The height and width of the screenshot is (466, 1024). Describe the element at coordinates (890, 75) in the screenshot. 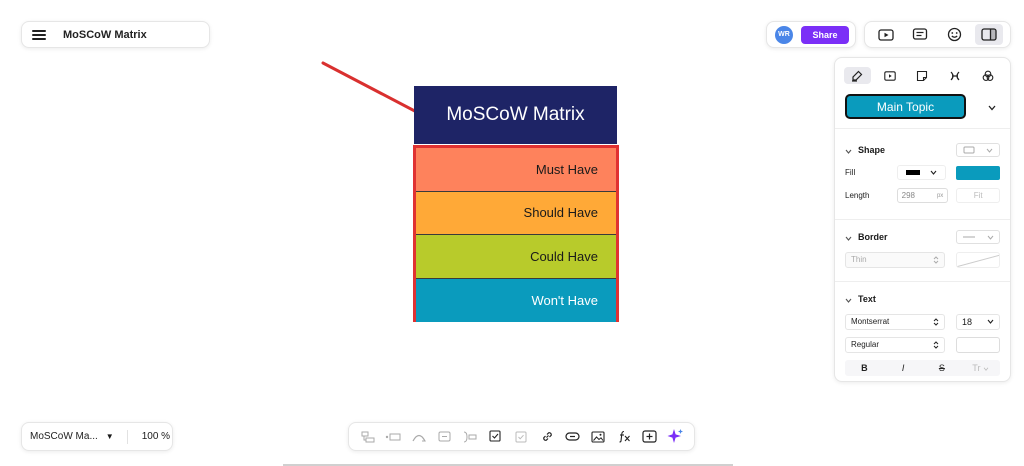

I see `media-icon` at that location.